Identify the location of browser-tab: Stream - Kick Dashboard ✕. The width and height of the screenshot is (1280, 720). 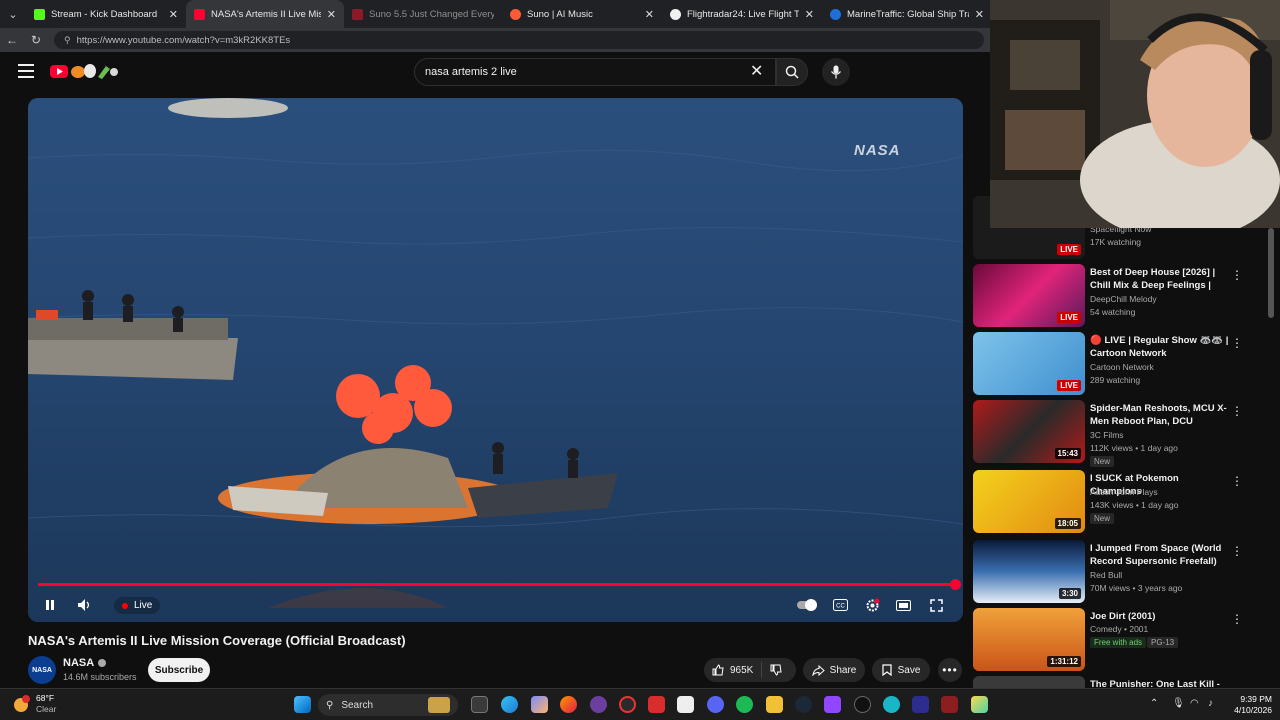
(106, 14).